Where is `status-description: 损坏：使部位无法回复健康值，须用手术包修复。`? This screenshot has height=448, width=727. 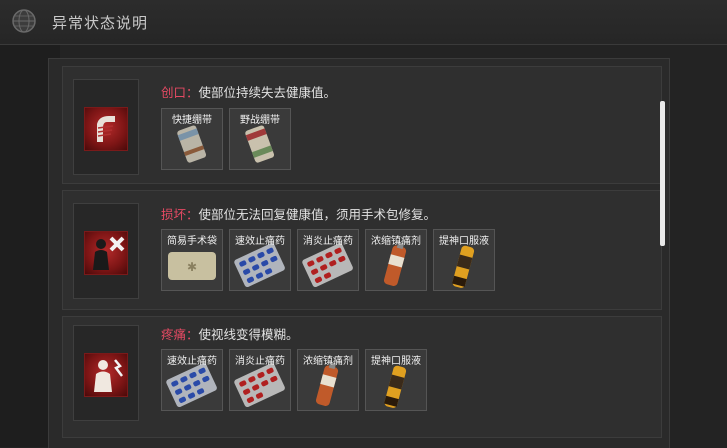 status-description: 损坏：使部位无法回复健康值，须用手术包修复。 is located at coordinates (298, 213).